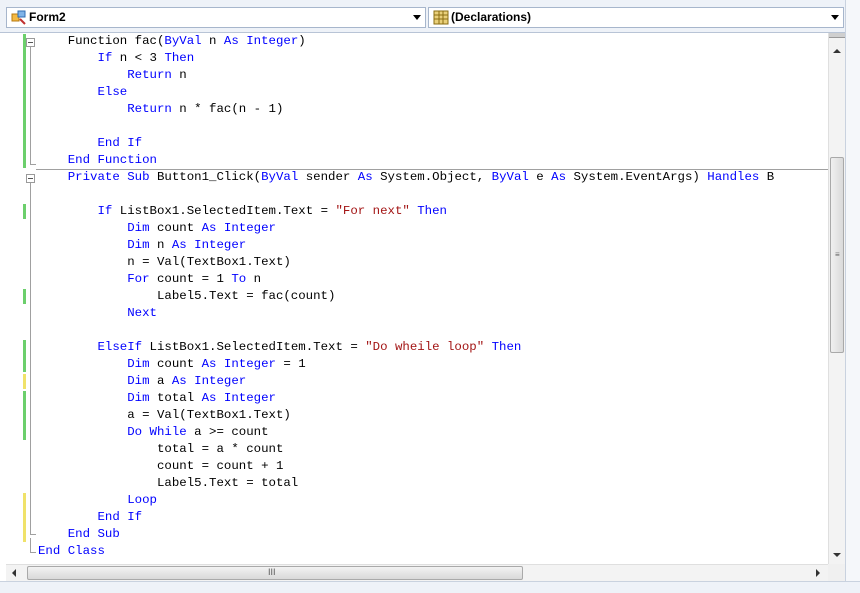  I want to click on code-line: n = Val(TextBox1.Text), so click(164, 262).